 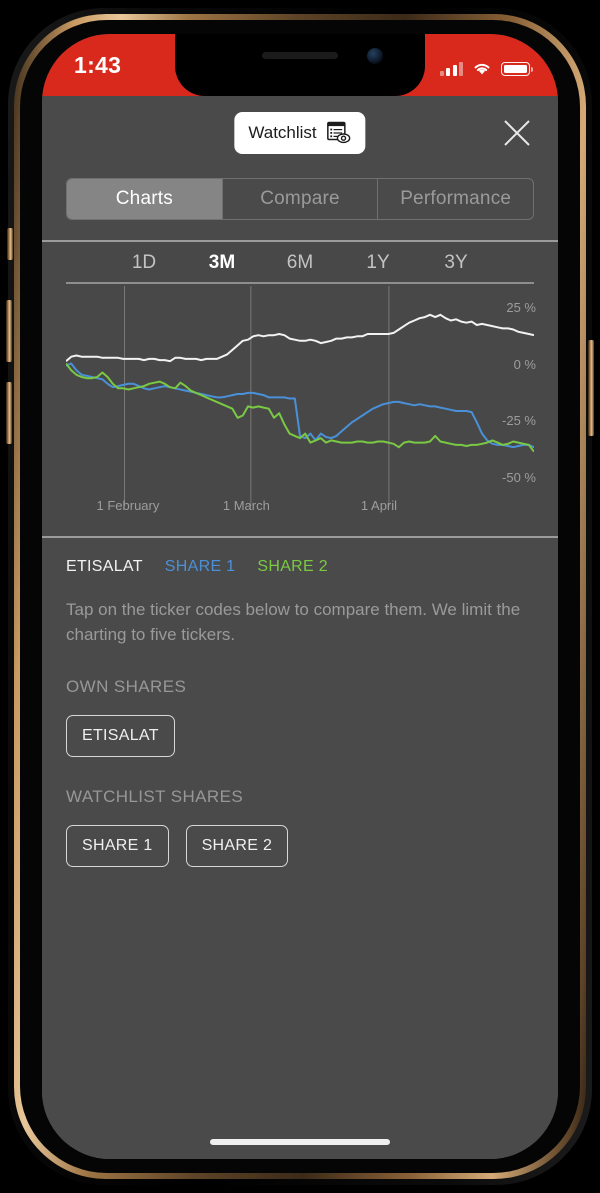 I want to click on front-camera, so click(x=375, y=56).